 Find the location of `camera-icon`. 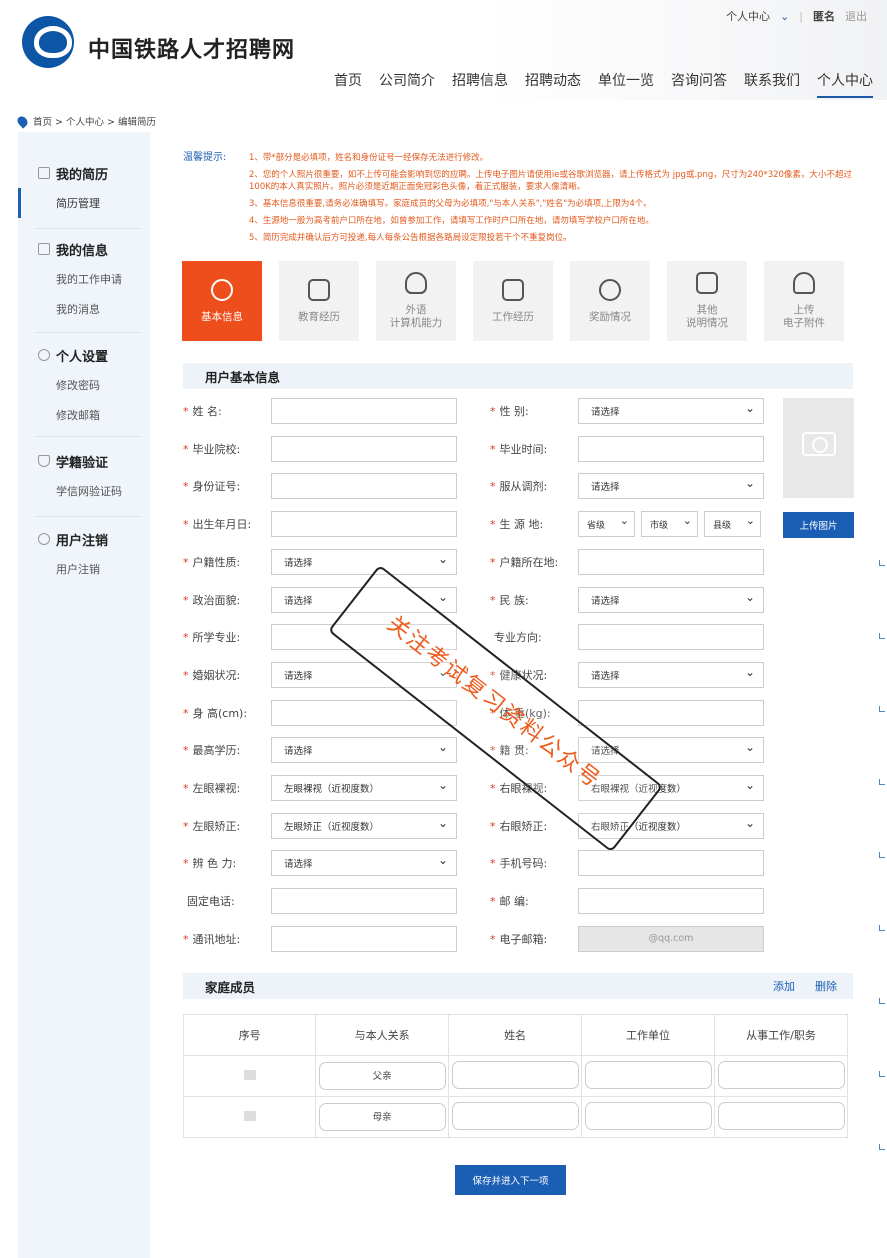

camera-icon is located at coordinates (819, 444).